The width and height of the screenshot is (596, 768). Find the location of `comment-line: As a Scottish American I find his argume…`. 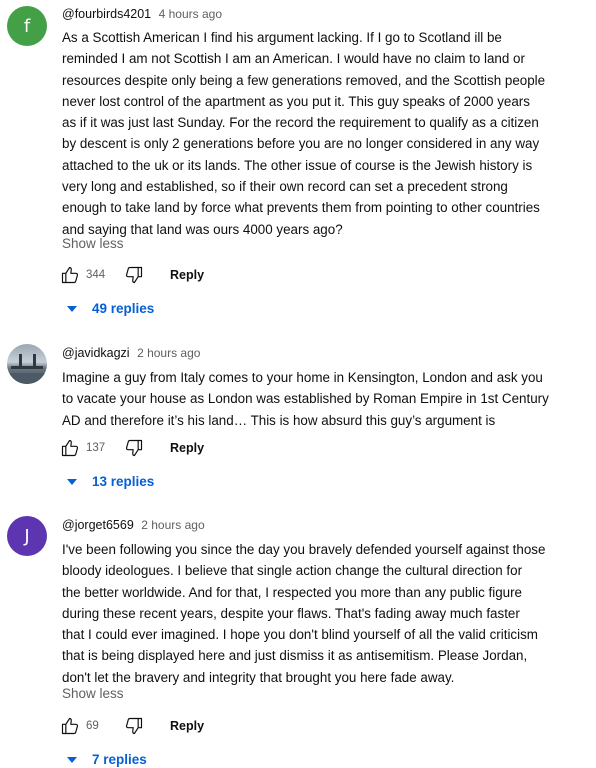

comment-line: As a Scottish American I find his argume… is located at coordinates (282, 37).